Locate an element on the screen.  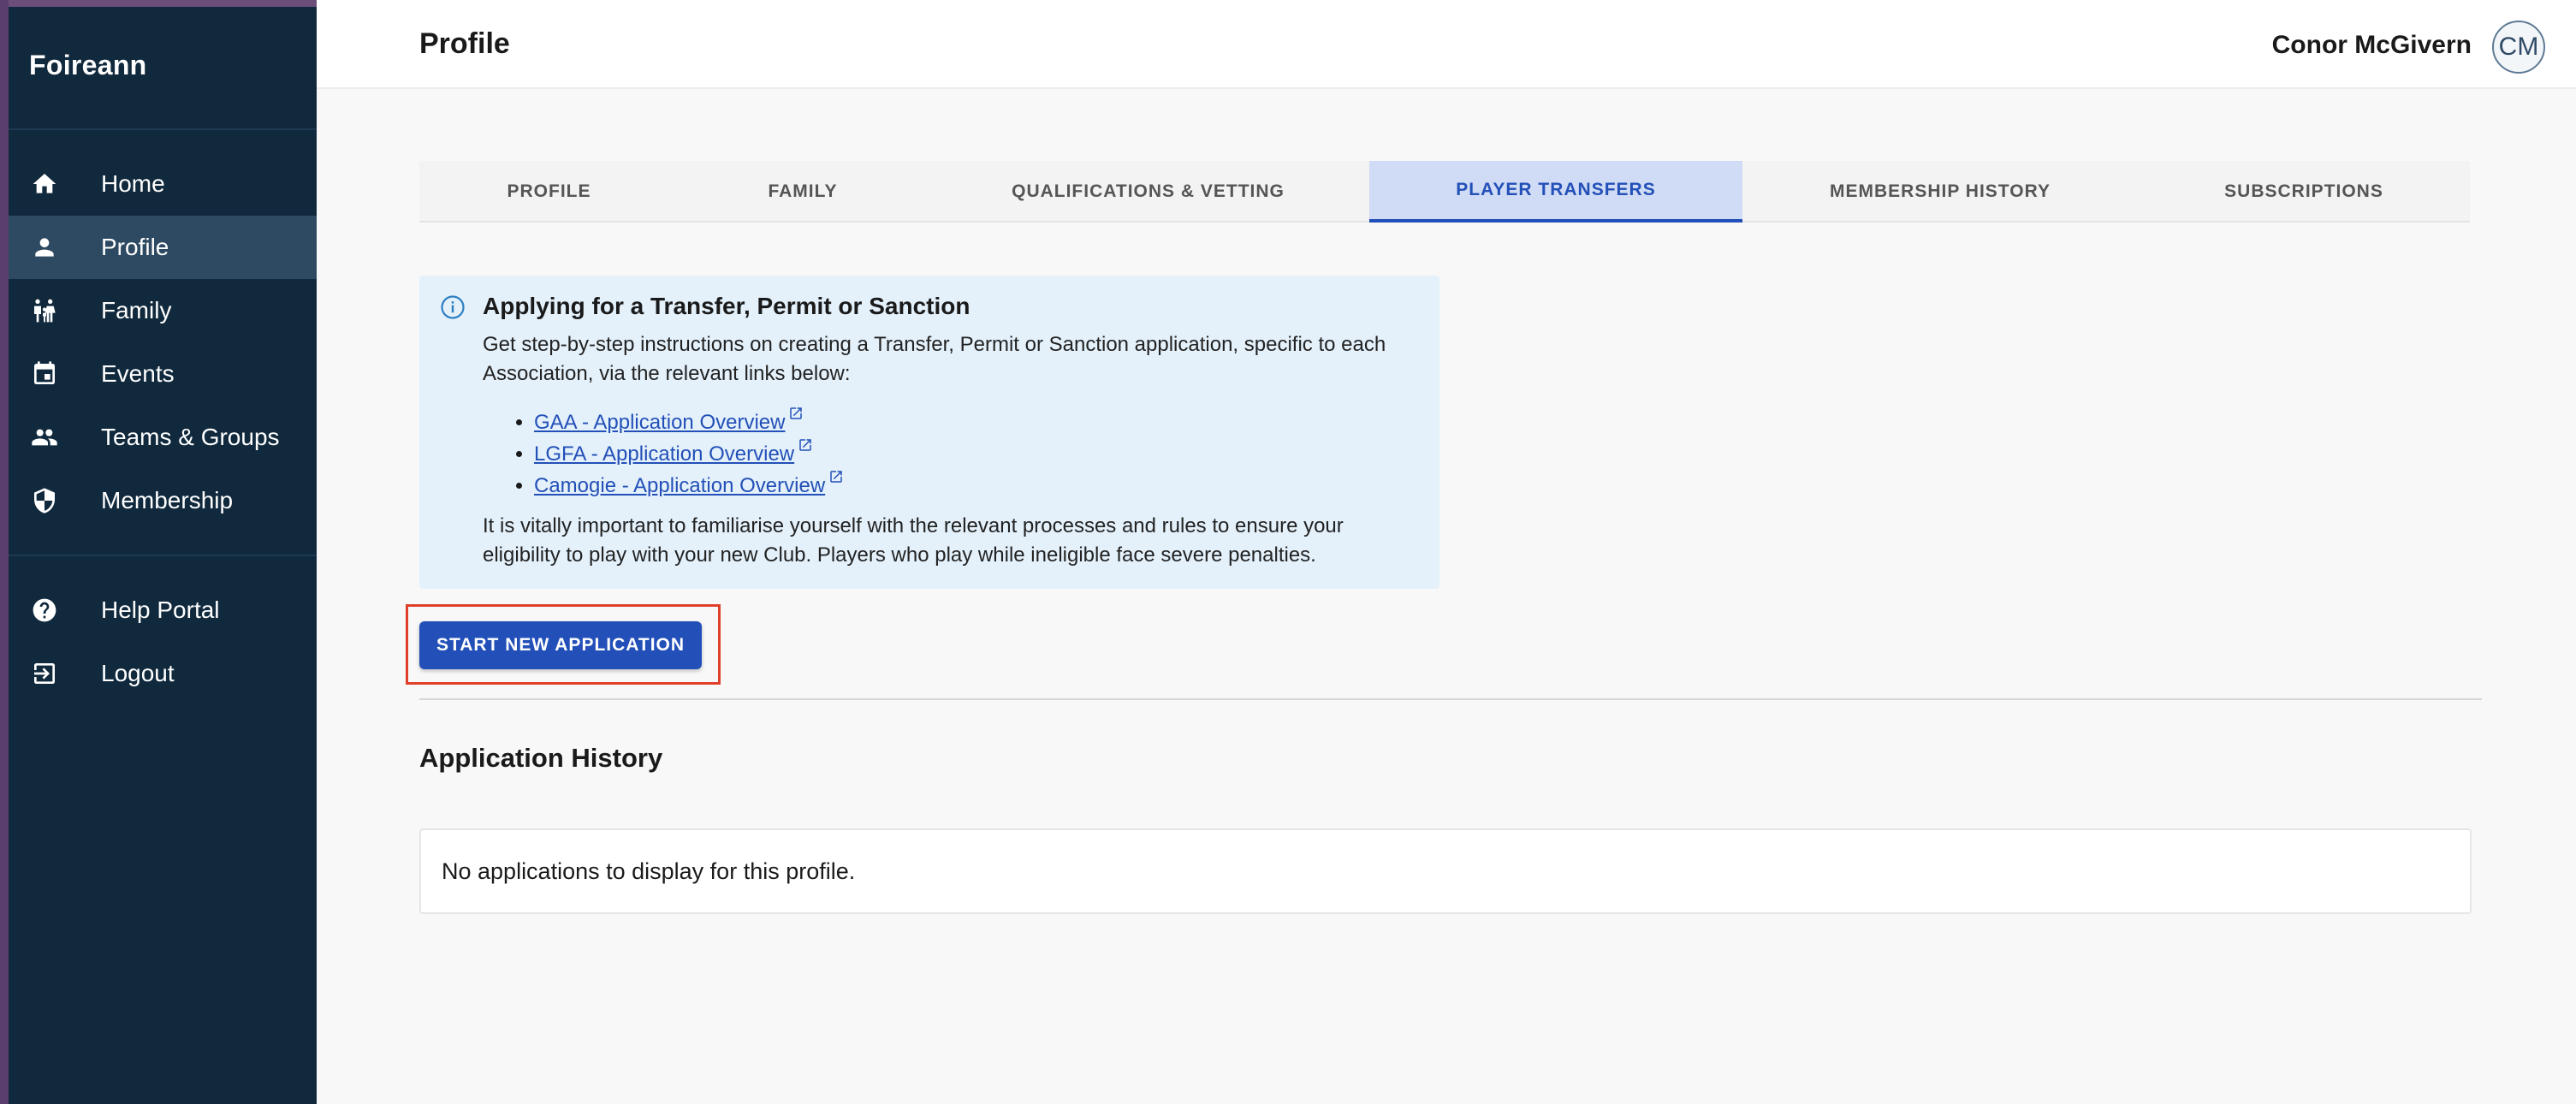
user-name: Conor McGivern is located at coordinates (2372, 45).